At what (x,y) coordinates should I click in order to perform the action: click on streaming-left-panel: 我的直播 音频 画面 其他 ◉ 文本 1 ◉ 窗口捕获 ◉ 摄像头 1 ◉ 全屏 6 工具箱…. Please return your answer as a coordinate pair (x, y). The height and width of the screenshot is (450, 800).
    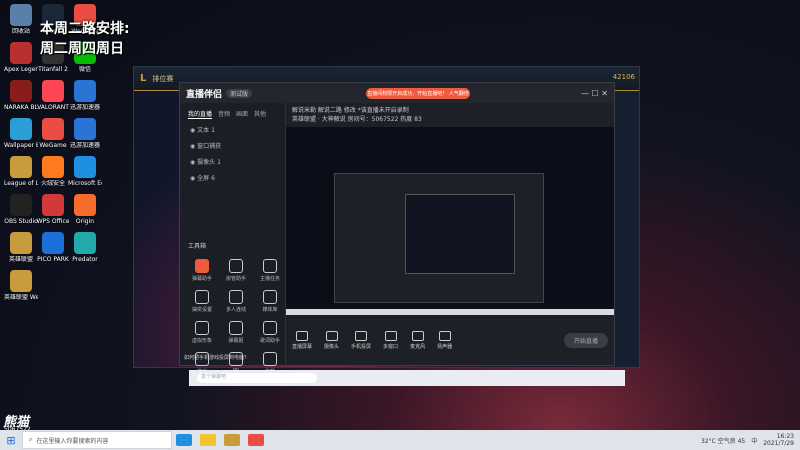
    Looking at the image, I should click on (233, 239).